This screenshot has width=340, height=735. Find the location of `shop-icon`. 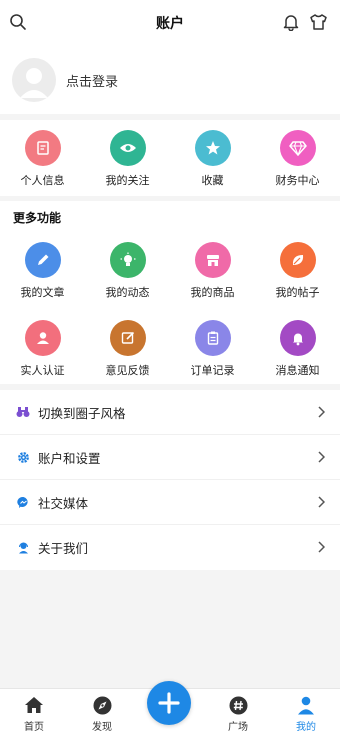

shop-icon is located at coordinates (212, 260).